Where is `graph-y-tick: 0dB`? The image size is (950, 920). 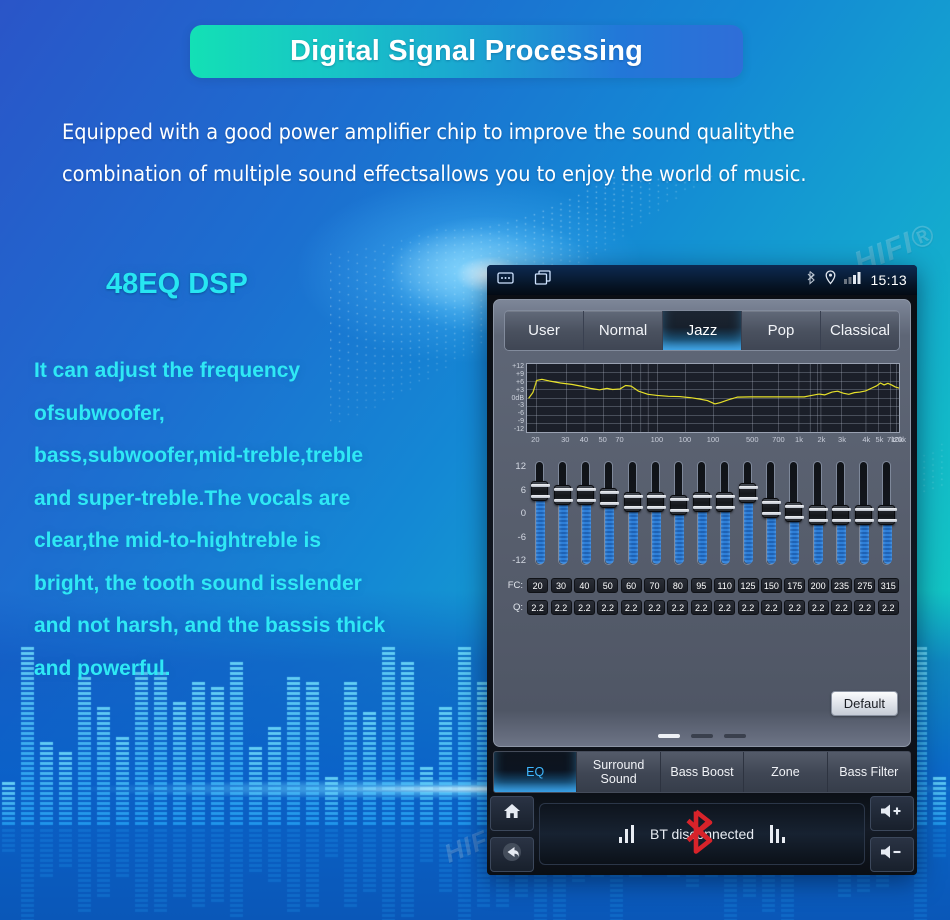 graph-y-tick: 0dB is located at coordinates (517, 398).